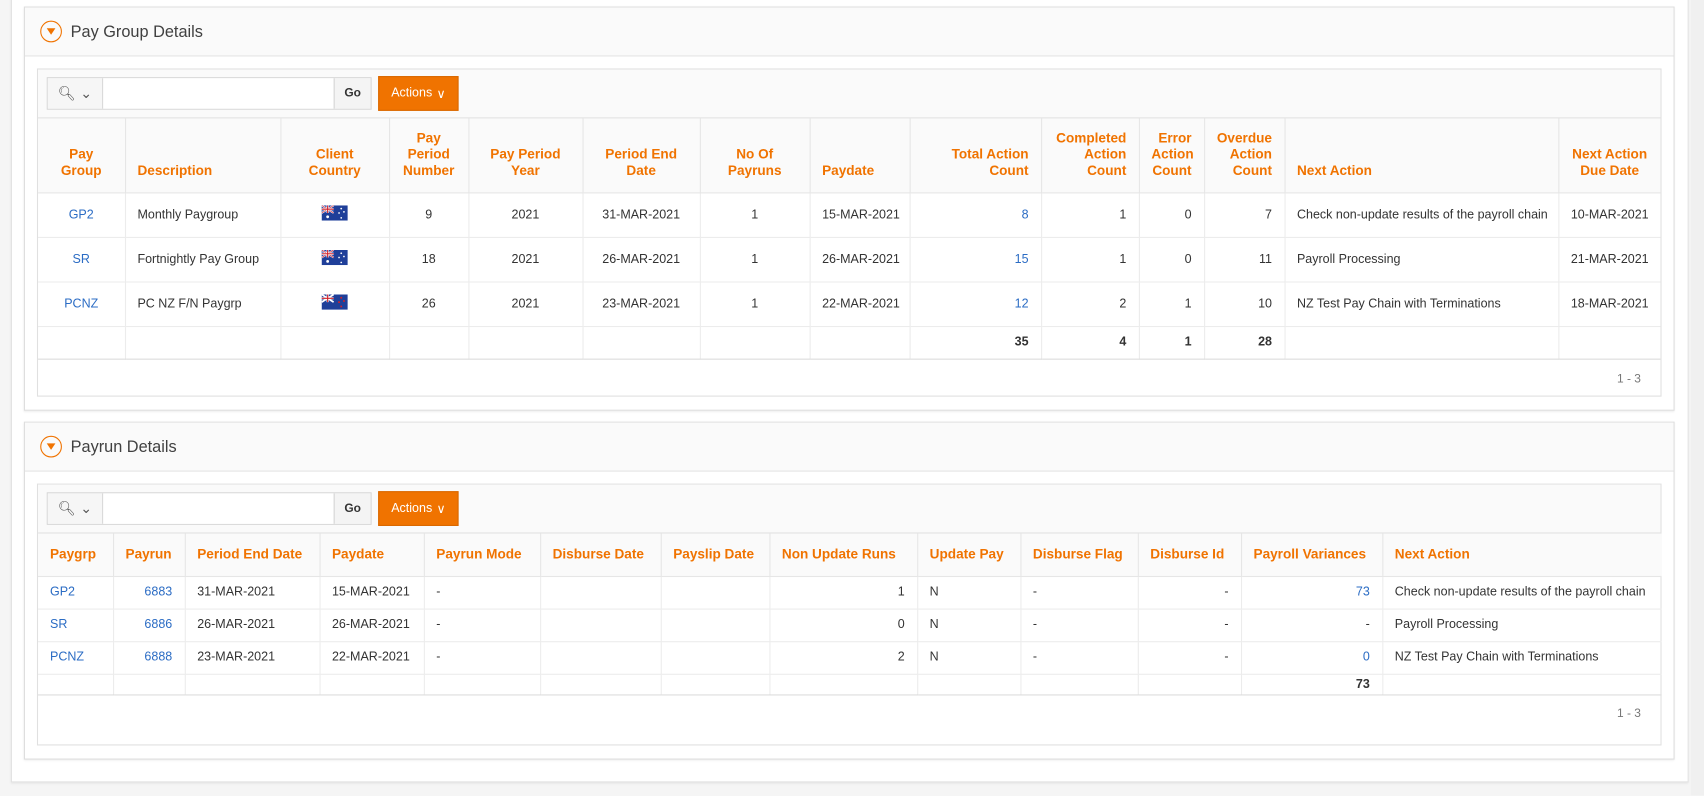 This screenshot has width=1704, height=796. I want to click on column-header-payslip-date: Payslip Date, so click(715, 555).